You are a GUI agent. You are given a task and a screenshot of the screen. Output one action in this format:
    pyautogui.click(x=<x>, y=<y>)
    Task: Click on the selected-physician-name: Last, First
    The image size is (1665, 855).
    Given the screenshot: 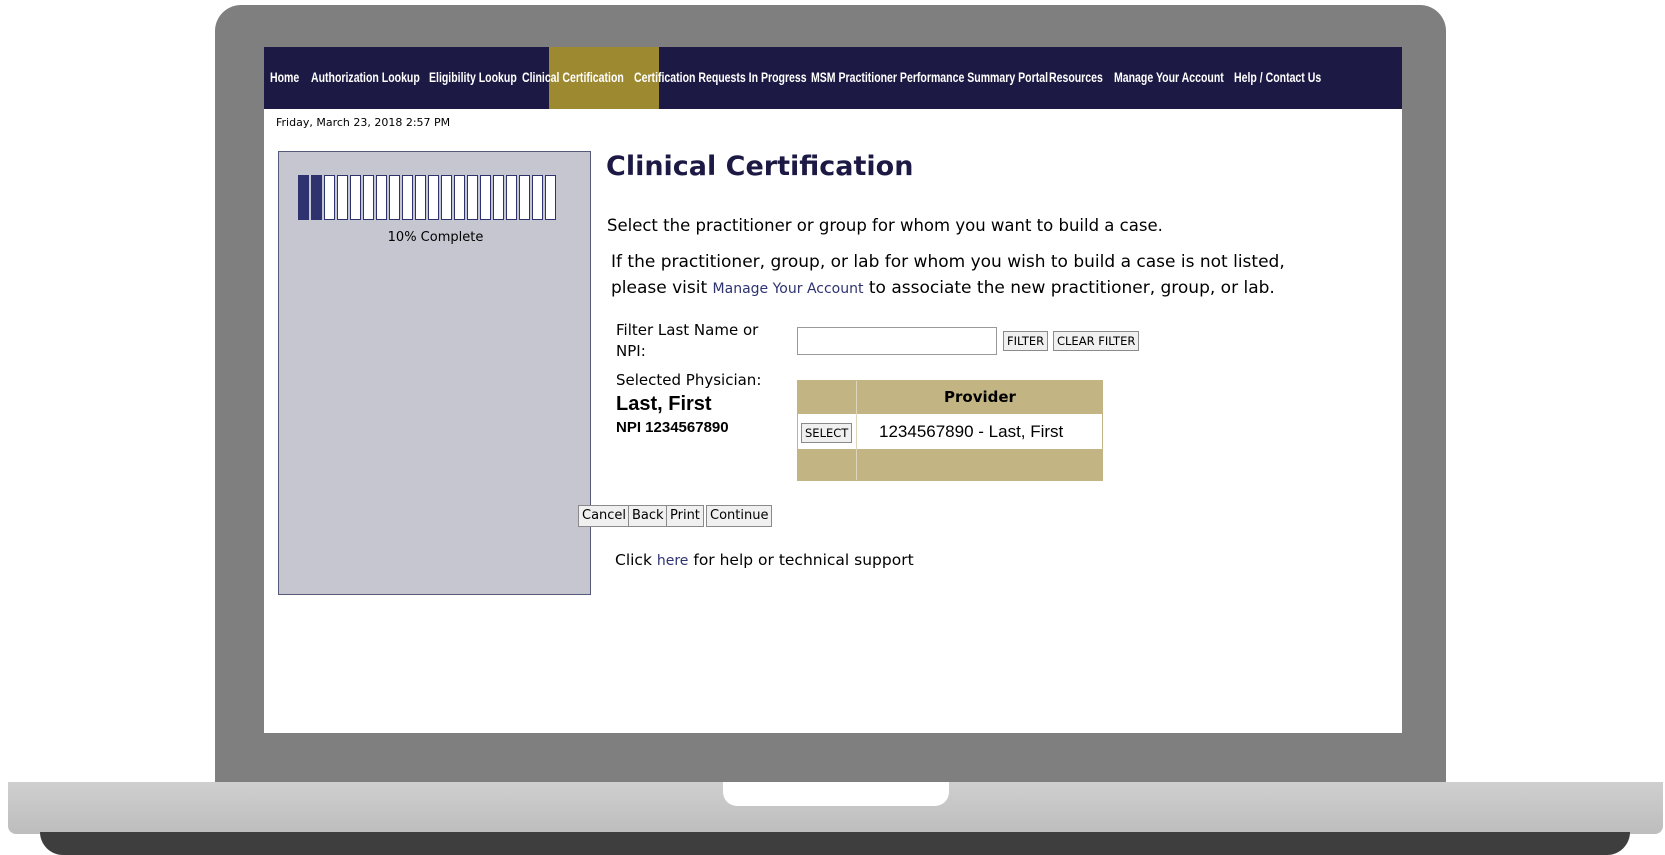 What is the action you would take?
    pyautogui.click(x=664, y=404)
    